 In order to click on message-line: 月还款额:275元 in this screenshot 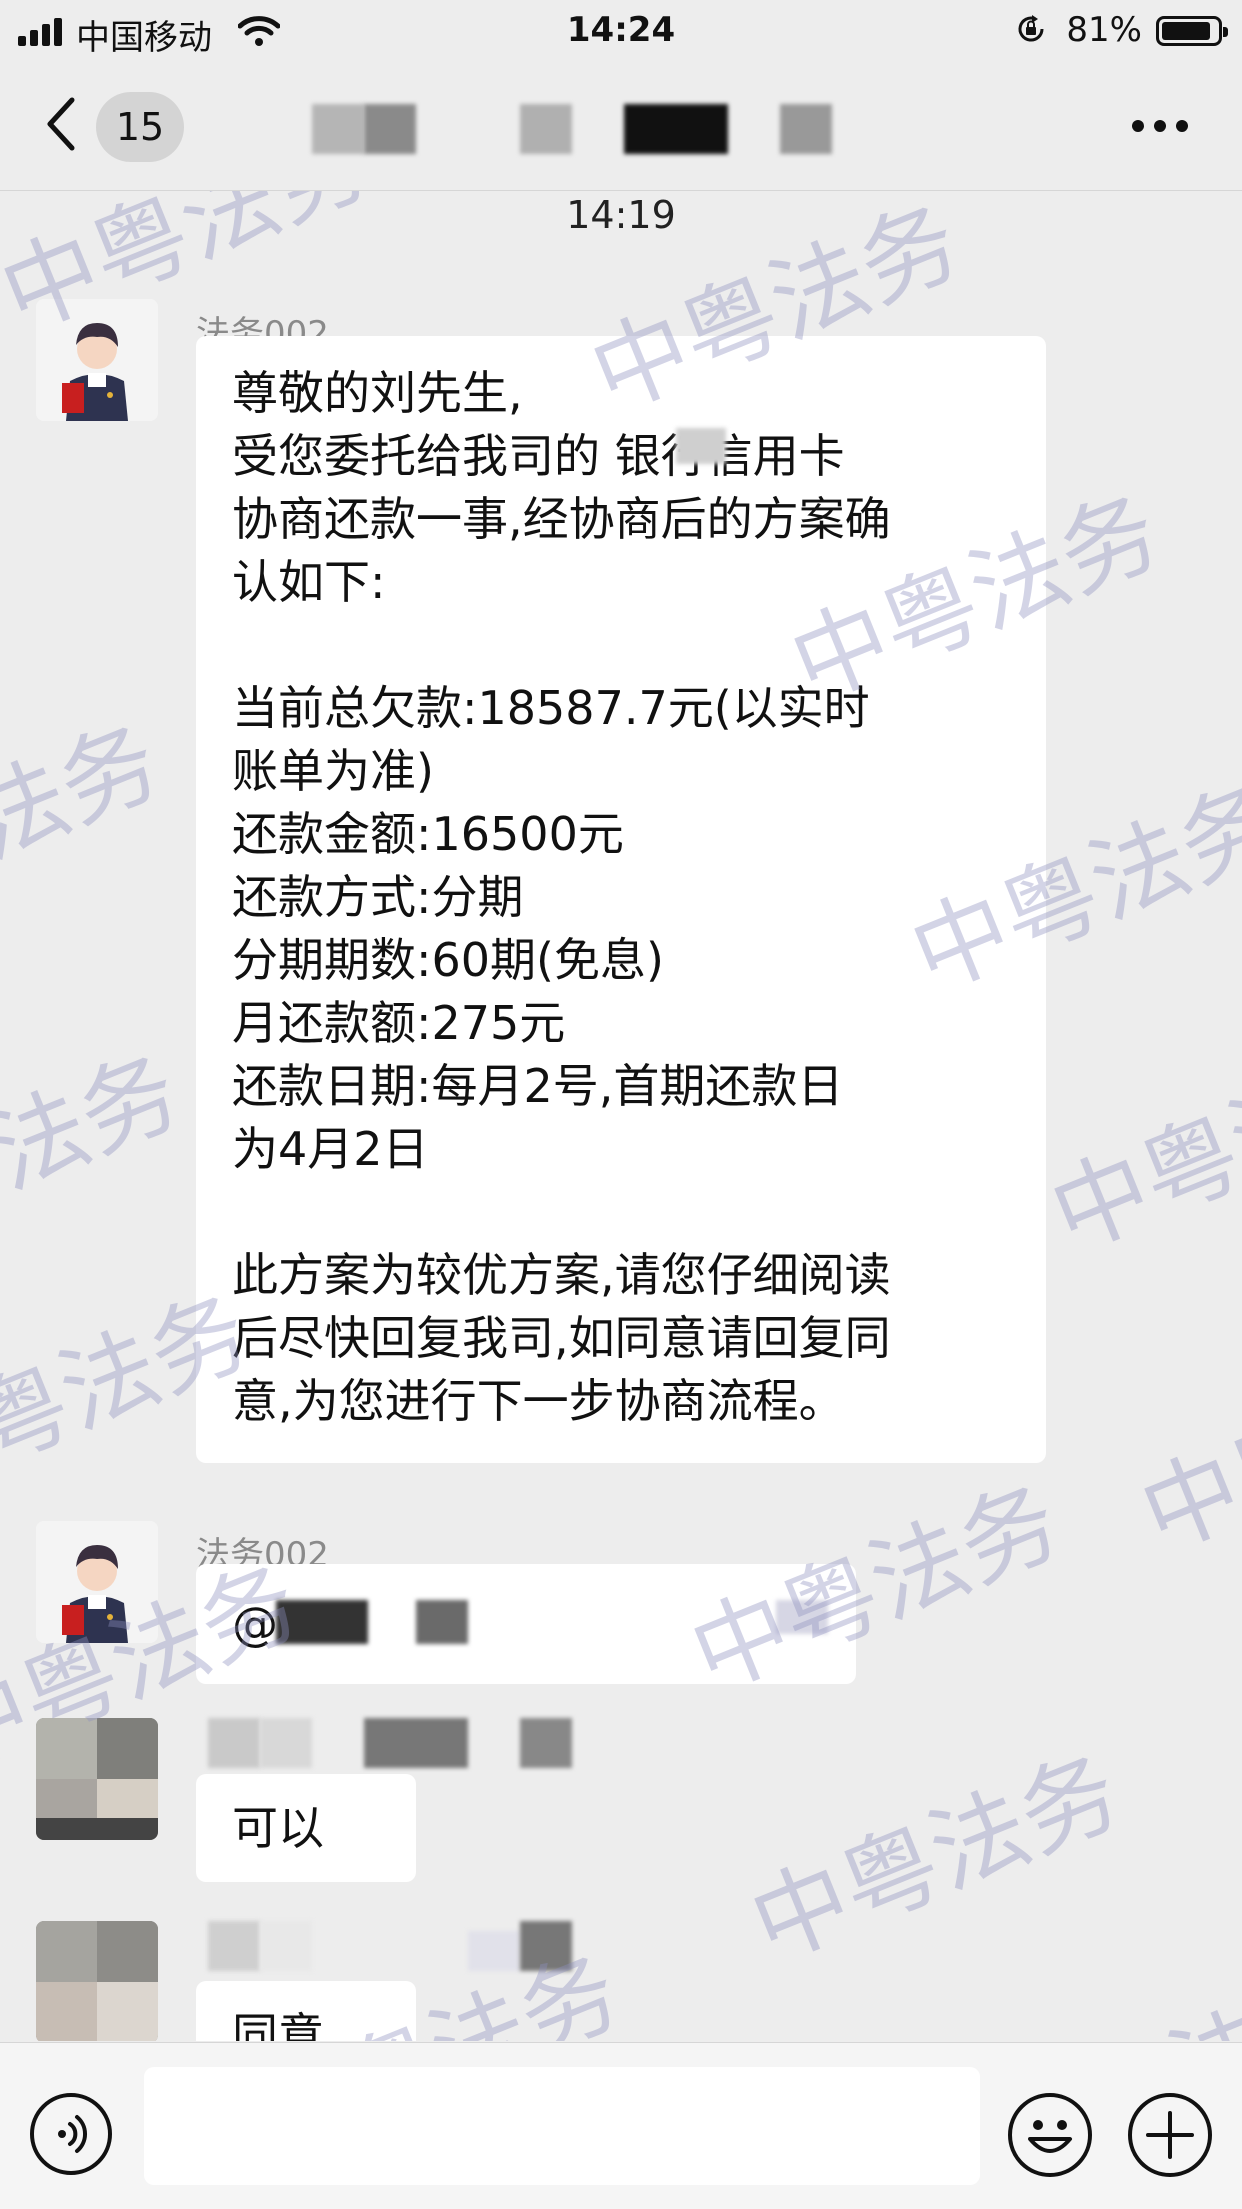, I will do `click(399, 1023)`.